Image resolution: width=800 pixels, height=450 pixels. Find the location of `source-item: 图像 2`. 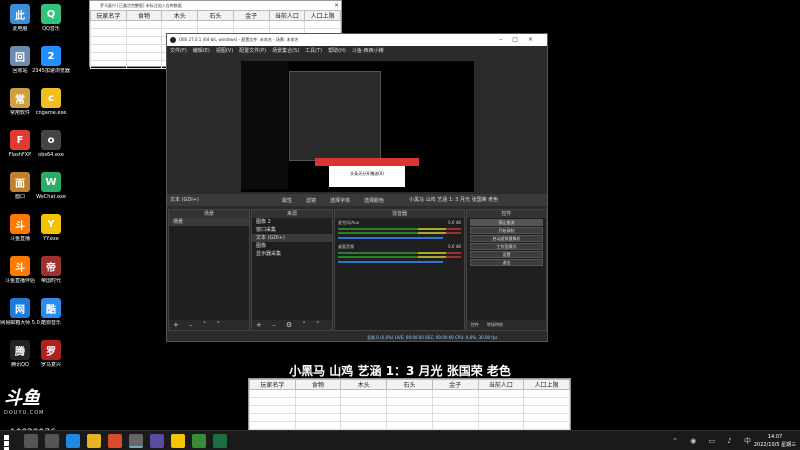

source-item: 图像 2 is located at coordinates (292, 222).